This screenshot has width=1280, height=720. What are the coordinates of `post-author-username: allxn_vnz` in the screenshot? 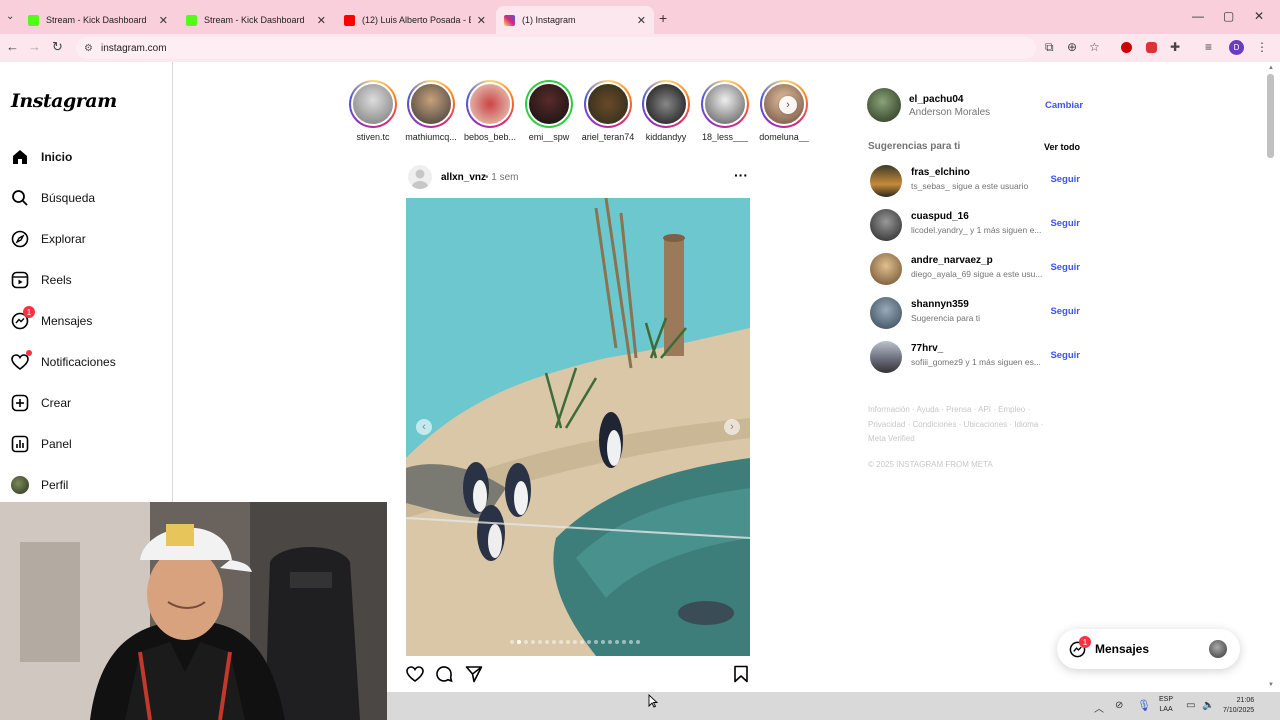 It's located at (463, 177).